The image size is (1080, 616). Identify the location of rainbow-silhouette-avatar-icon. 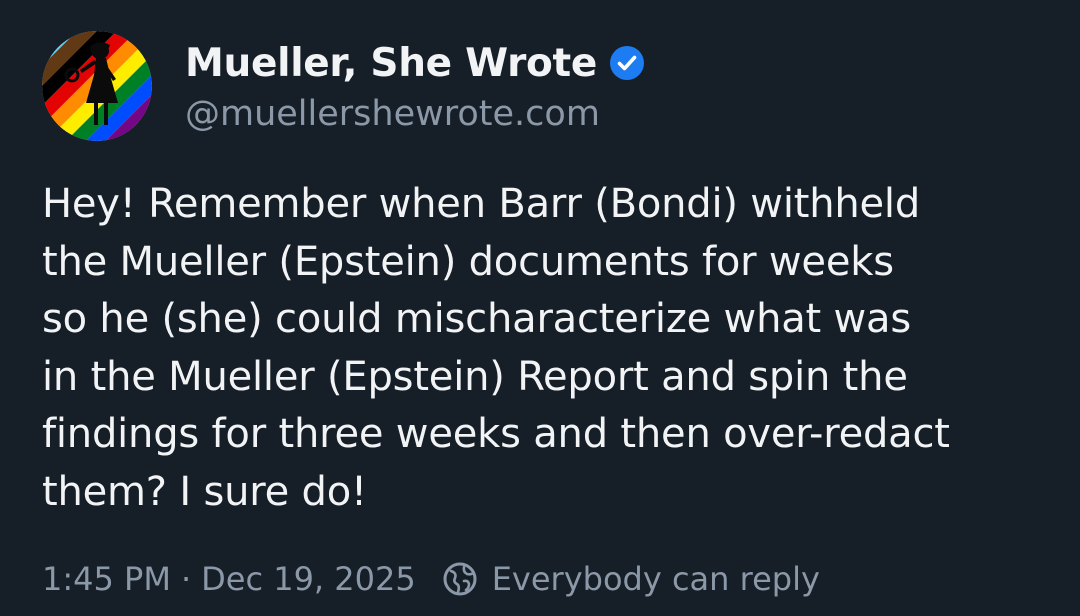
(97, 86).